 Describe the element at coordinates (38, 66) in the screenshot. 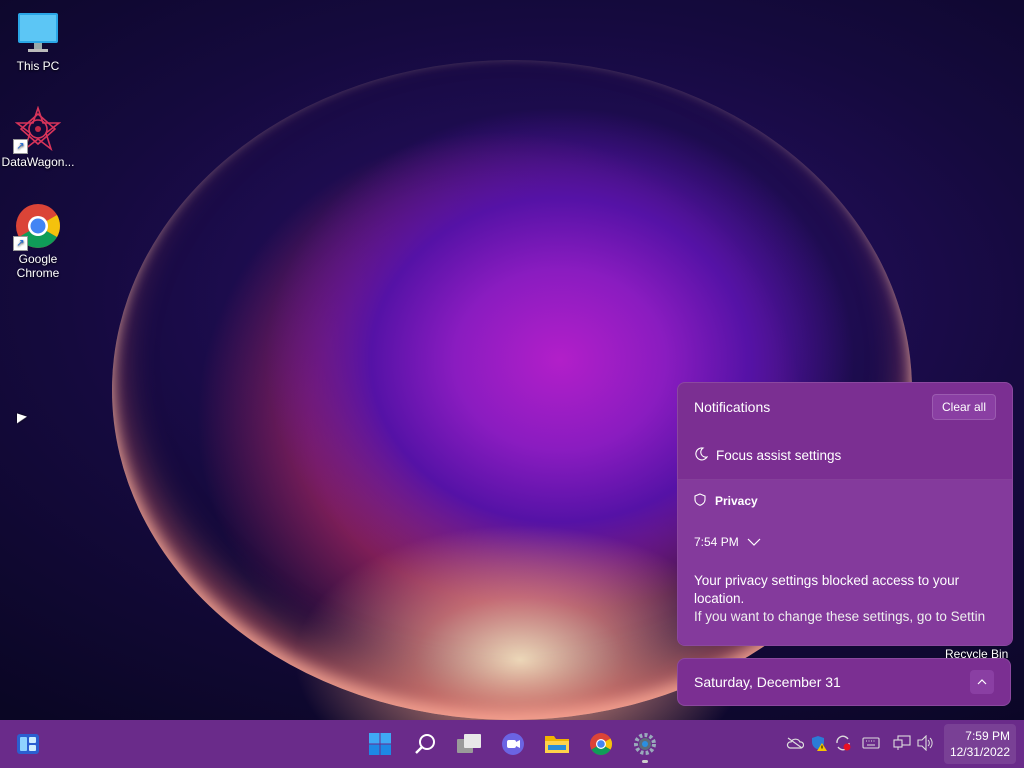

I see `desktop-icon-label: This PC` at that location.